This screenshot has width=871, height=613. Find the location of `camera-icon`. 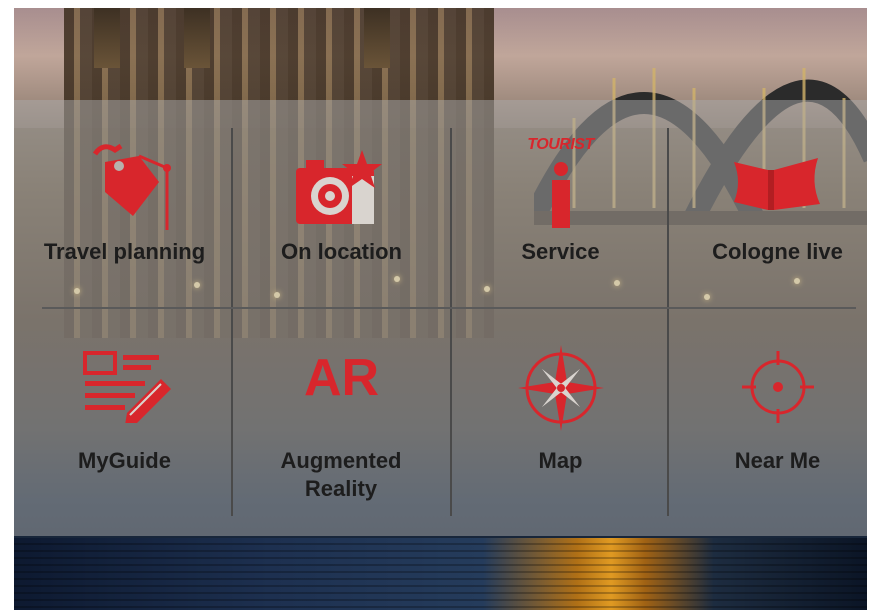

camera-icon is located at coordinates (342, 185).